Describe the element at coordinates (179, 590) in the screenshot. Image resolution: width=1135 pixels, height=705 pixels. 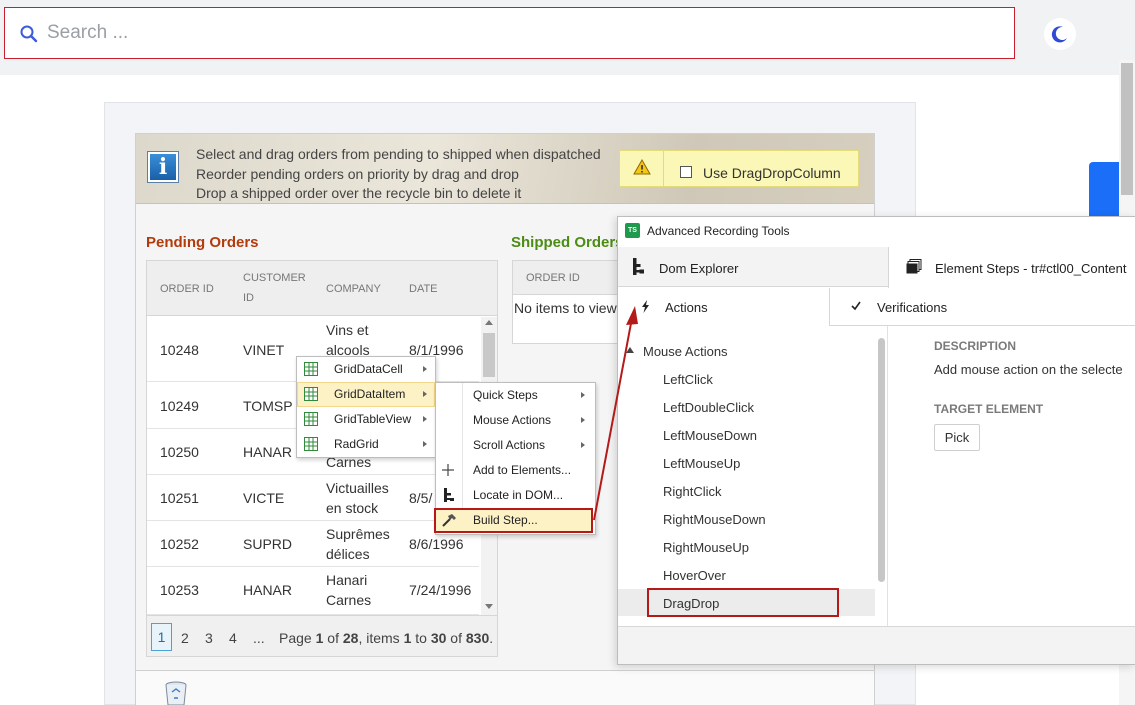
I see `order-id-cell: 10253` at that location.